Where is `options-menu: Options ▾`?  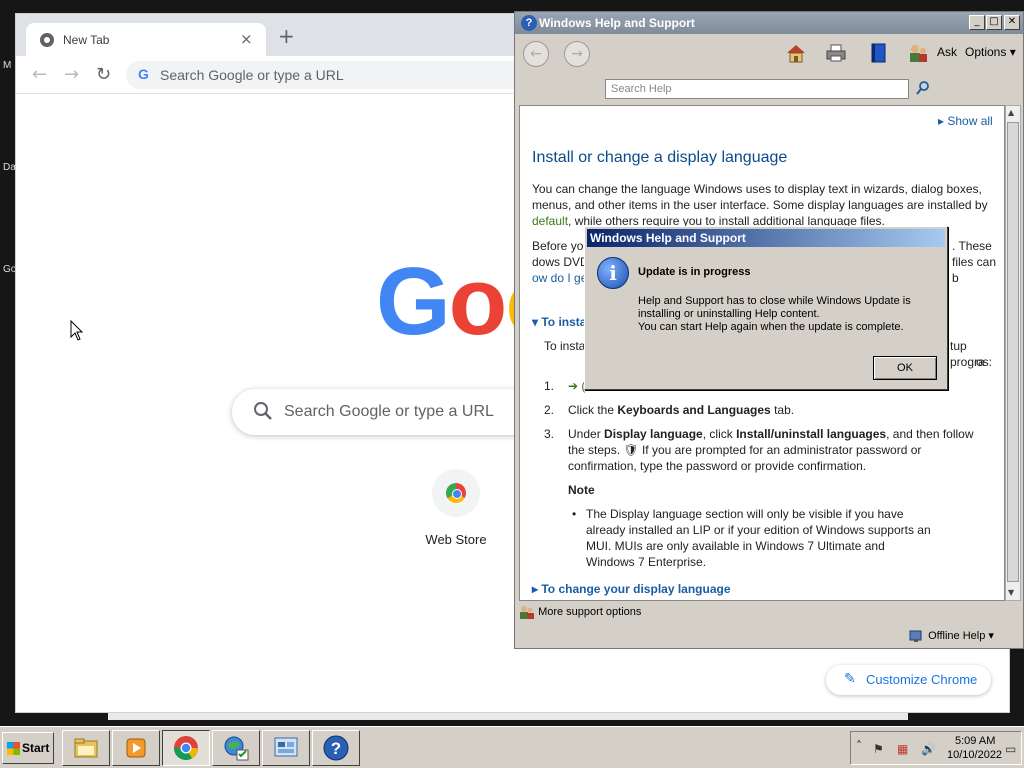 options-menu: Options ▾ is located at coordinates (990, 52).